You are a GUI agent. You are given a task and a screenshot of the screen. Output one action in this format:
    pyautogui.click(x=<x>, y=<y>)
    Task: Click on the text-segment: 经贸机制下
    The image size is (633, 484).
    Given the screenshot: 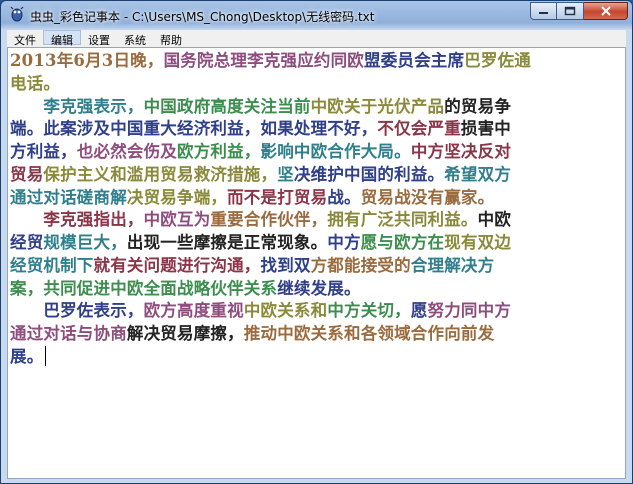 What is the action you would take?
    pyautogui.click(x=52, y=265)
    